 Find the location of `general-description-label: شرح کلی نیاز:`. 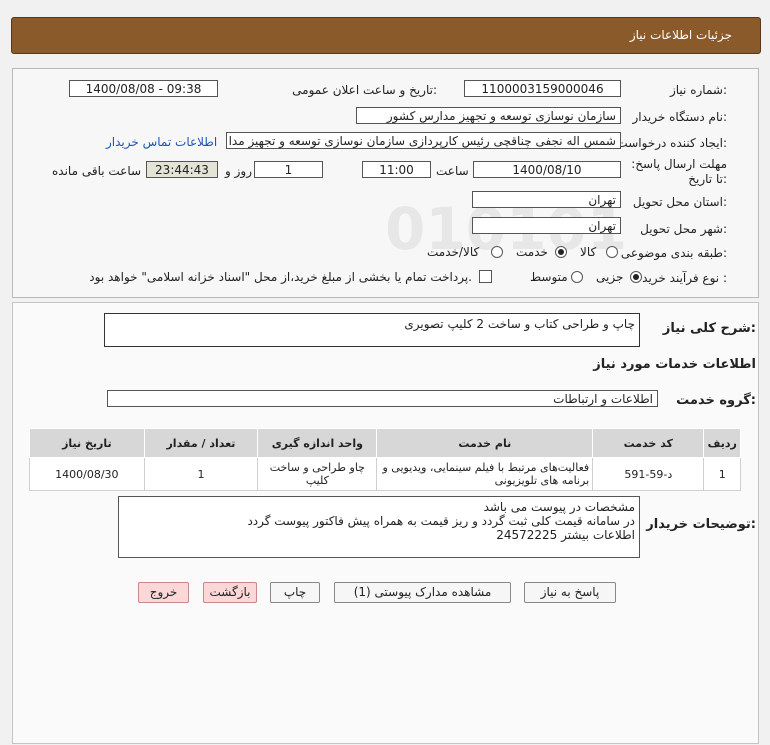

general-description-label: شرح کلی نیاز: is located at coordinates (709, 328).